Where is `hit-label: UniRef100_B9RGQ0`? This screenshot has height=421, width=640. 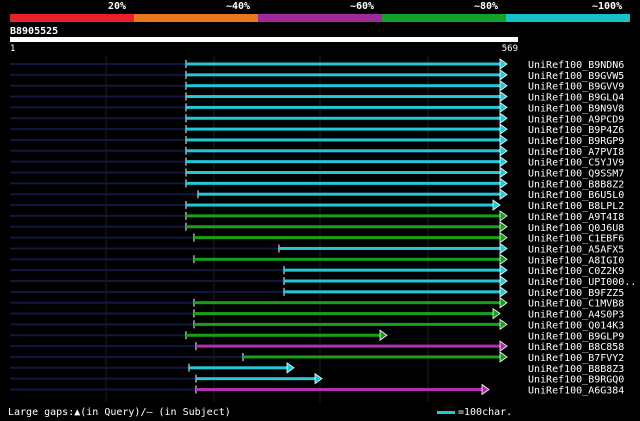
hit-label: UniRef100_B9RGQ0 is located at coordinates (576, 380).